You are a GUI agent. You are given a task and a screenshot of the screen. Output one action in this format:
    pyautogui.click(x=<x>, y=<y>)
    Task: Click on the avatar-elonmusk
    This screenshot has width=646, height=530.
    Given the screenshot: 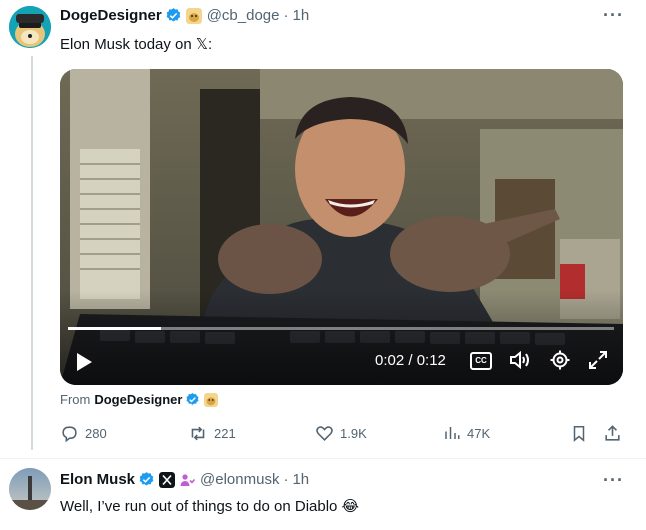 What is the action you would take?
    pyautogui.click(x=30, y=489)
    